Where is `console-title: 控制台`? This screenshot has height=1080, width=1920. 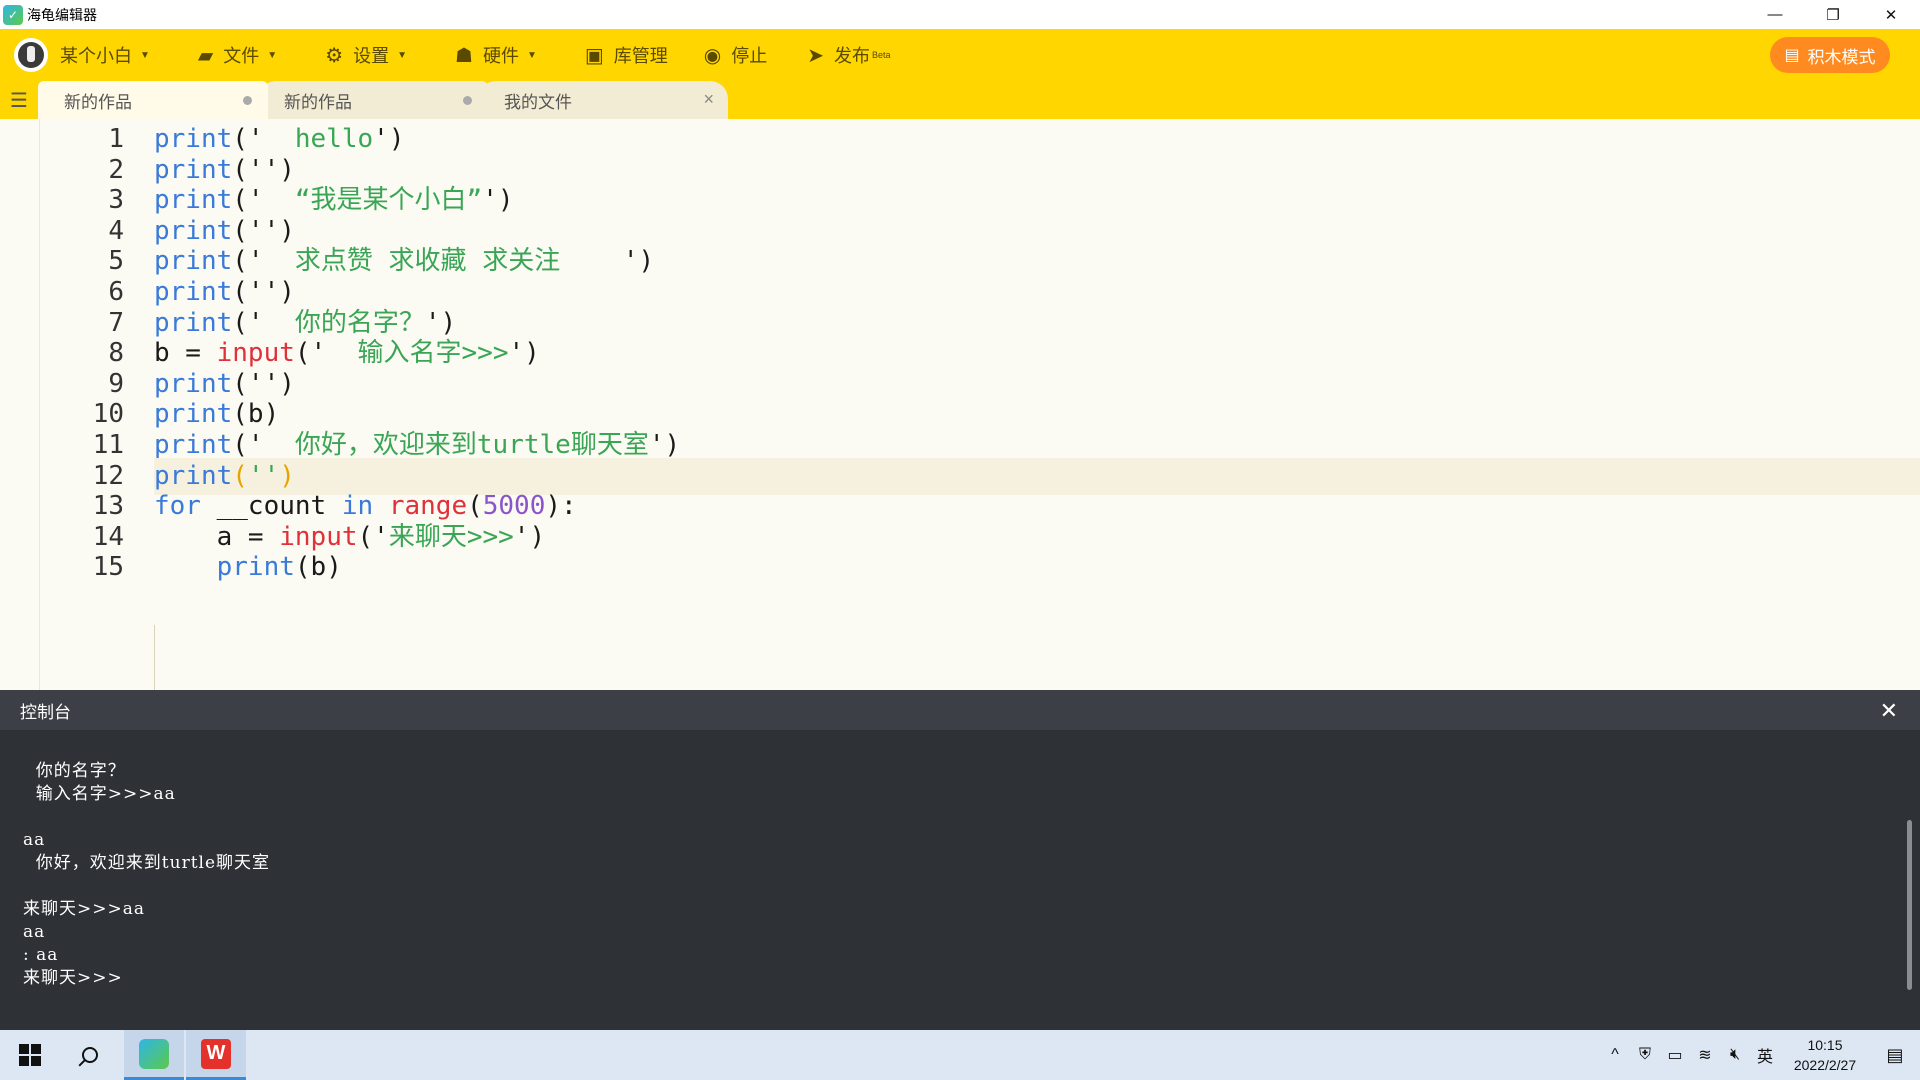 console-title: 控制台 is located at coordinates (45, 712).